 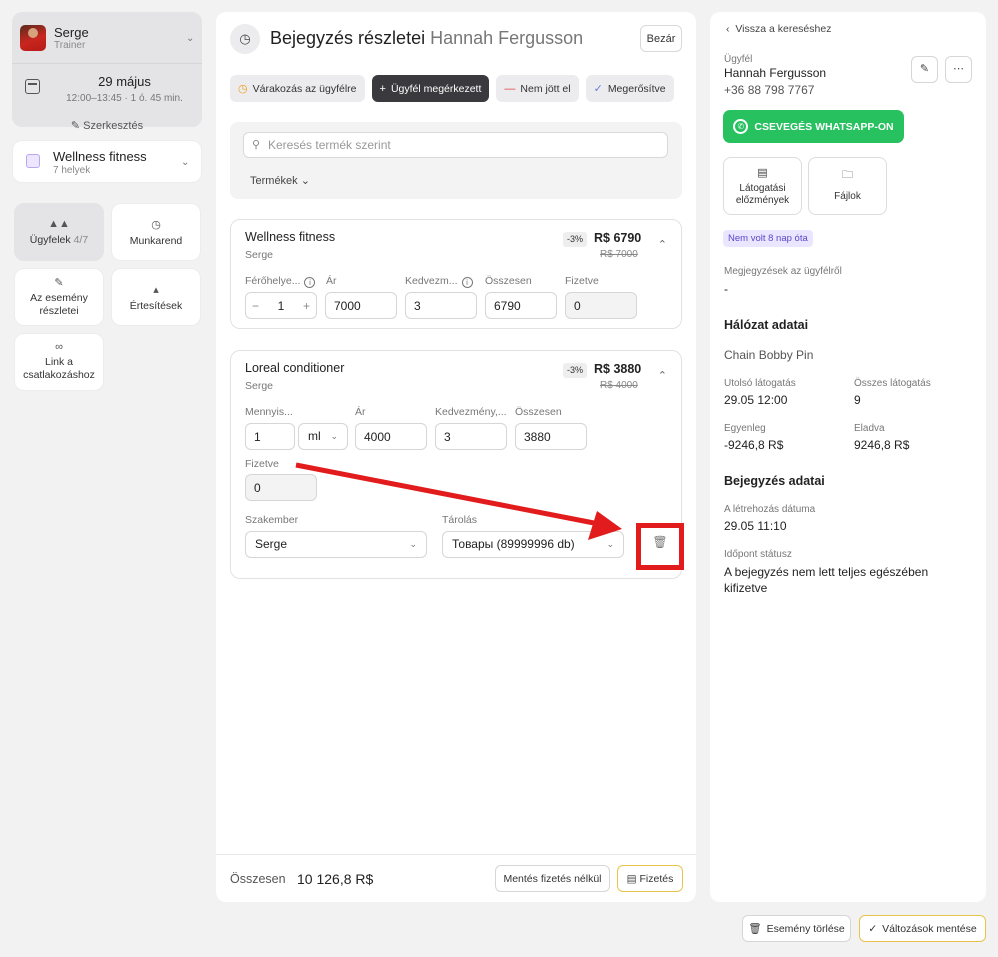 What do you see at coordinates (108, 38) in the screenshot?
I see `staff-selector: Serge Trainer ⌄` at bounding box center [108, 38].